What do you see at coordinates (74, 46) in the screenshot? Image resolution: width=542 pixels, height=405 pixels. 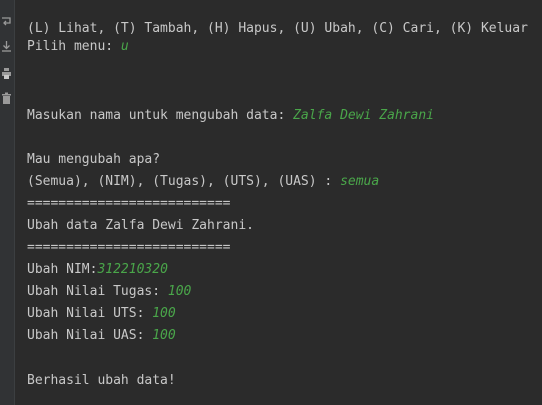 I see `menu-prompt: Pilih menu:` at bounding box center [74, 46].